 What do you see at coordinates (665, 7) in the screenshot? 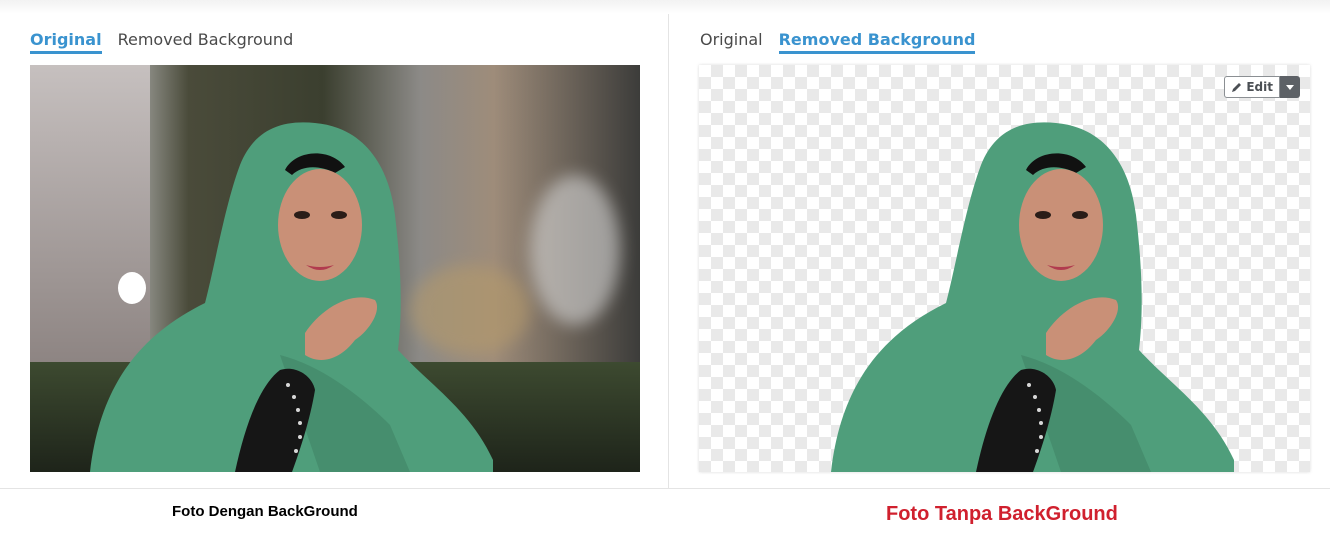
I see `top-shadow-band` at bounding box center [665, 7].